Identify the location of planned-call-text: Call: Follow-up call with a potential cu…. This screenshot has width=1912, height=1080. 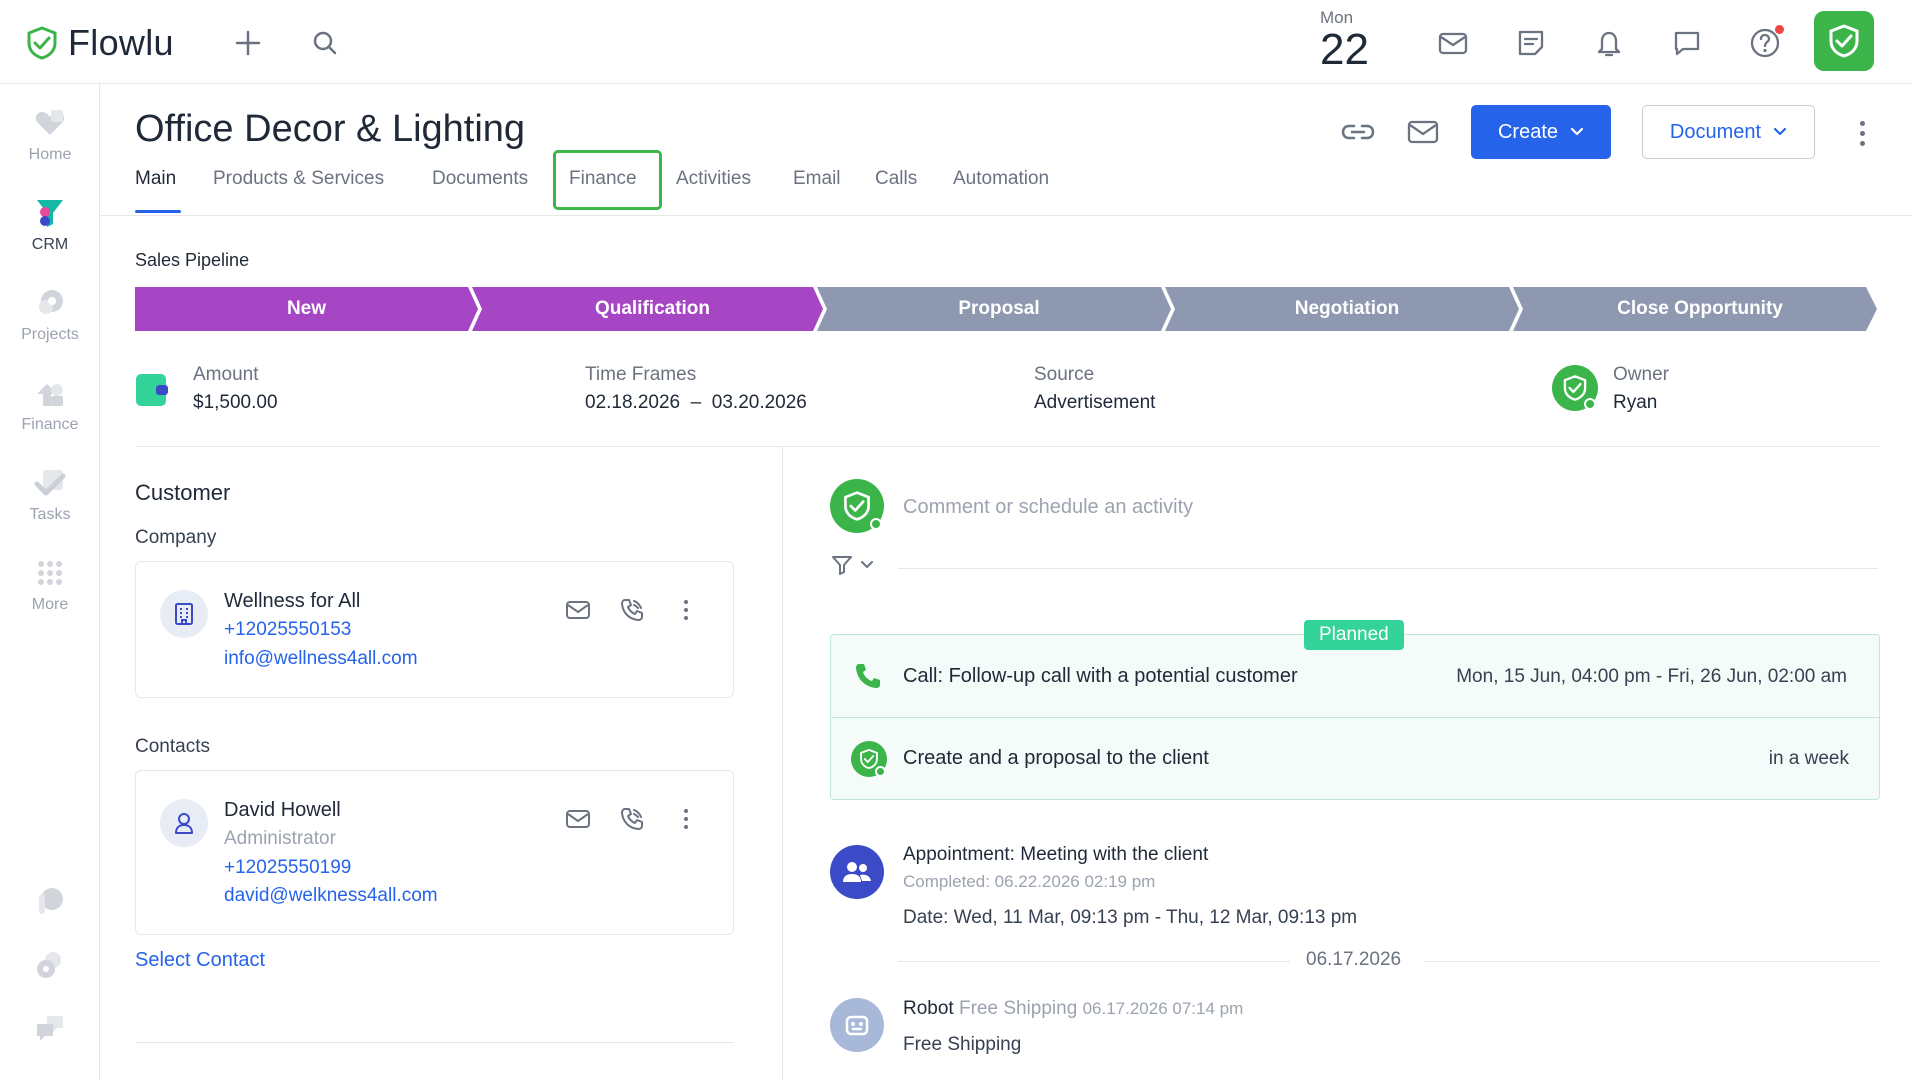
(1100, 676).